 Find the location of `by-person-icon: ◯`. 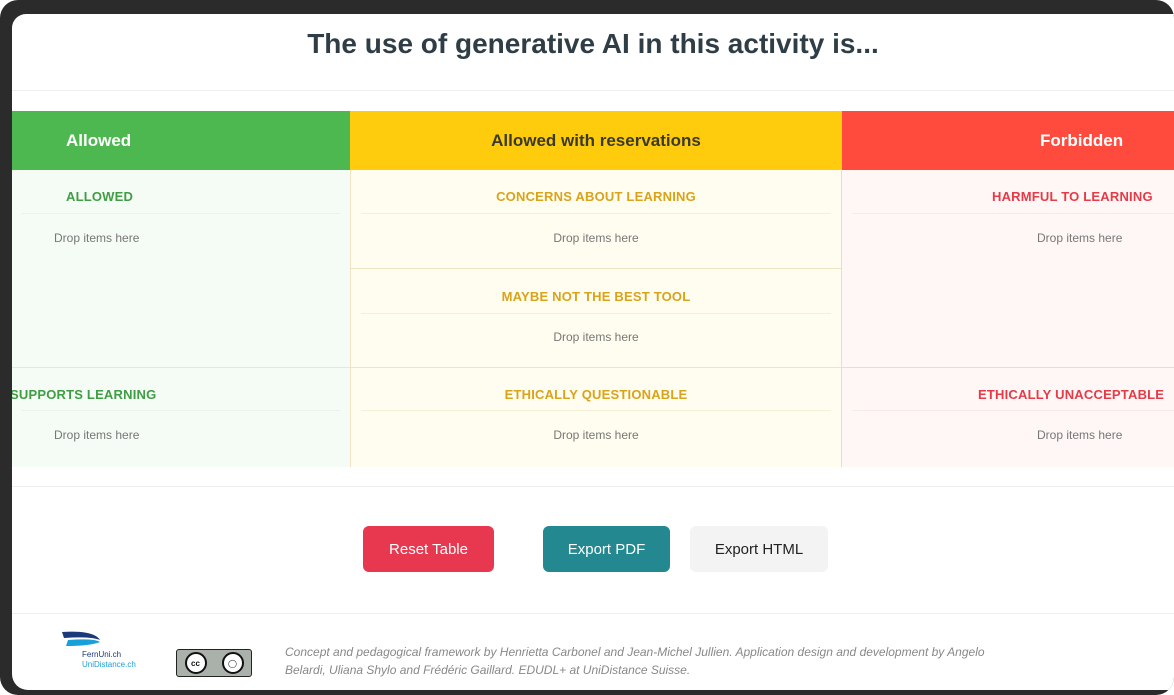

by-person-icon: ◯ is located at coordinates (232, 663).